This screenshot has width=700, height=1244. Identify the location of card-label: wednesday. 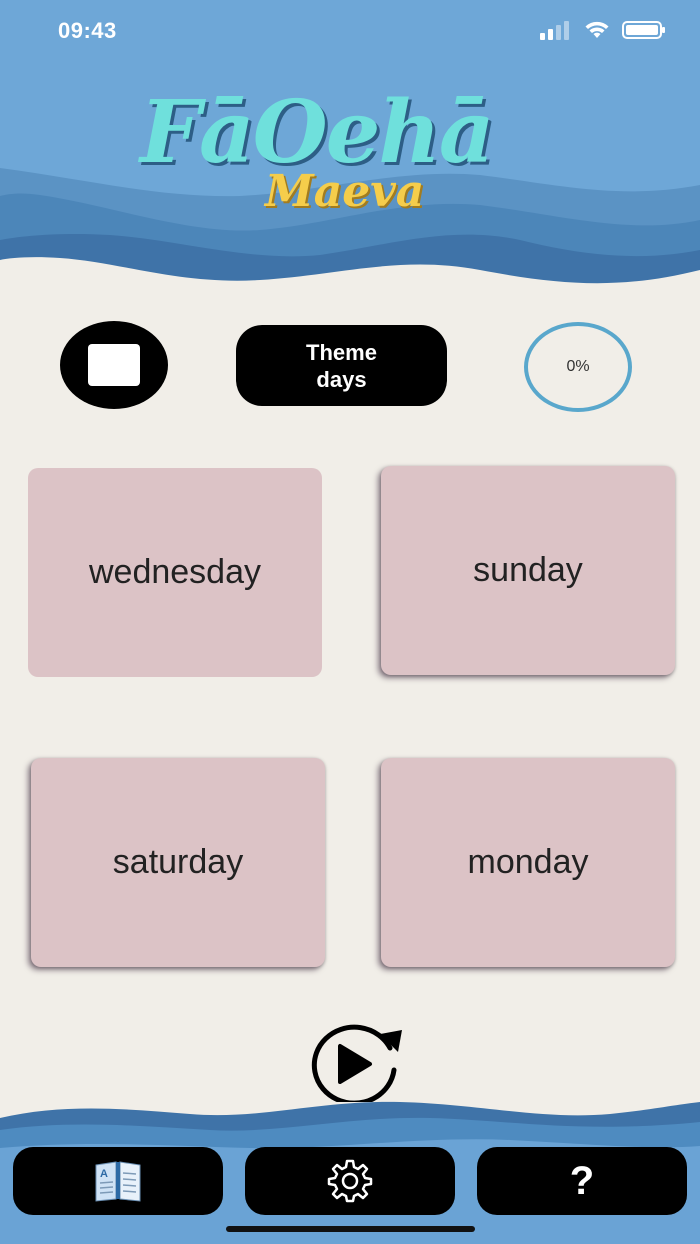
(174, 572).